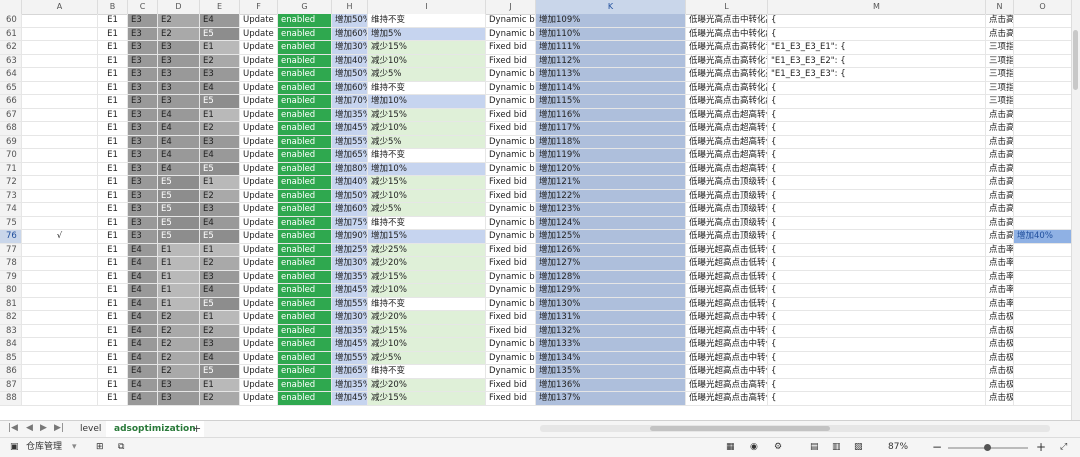 Image resolution: width=1080 pixels, height=457 pixels. I want to click on cell-n: 点击高转化极高ACOS接近目标，大幅增加预算小幅降低出价, so click(1000, 142).